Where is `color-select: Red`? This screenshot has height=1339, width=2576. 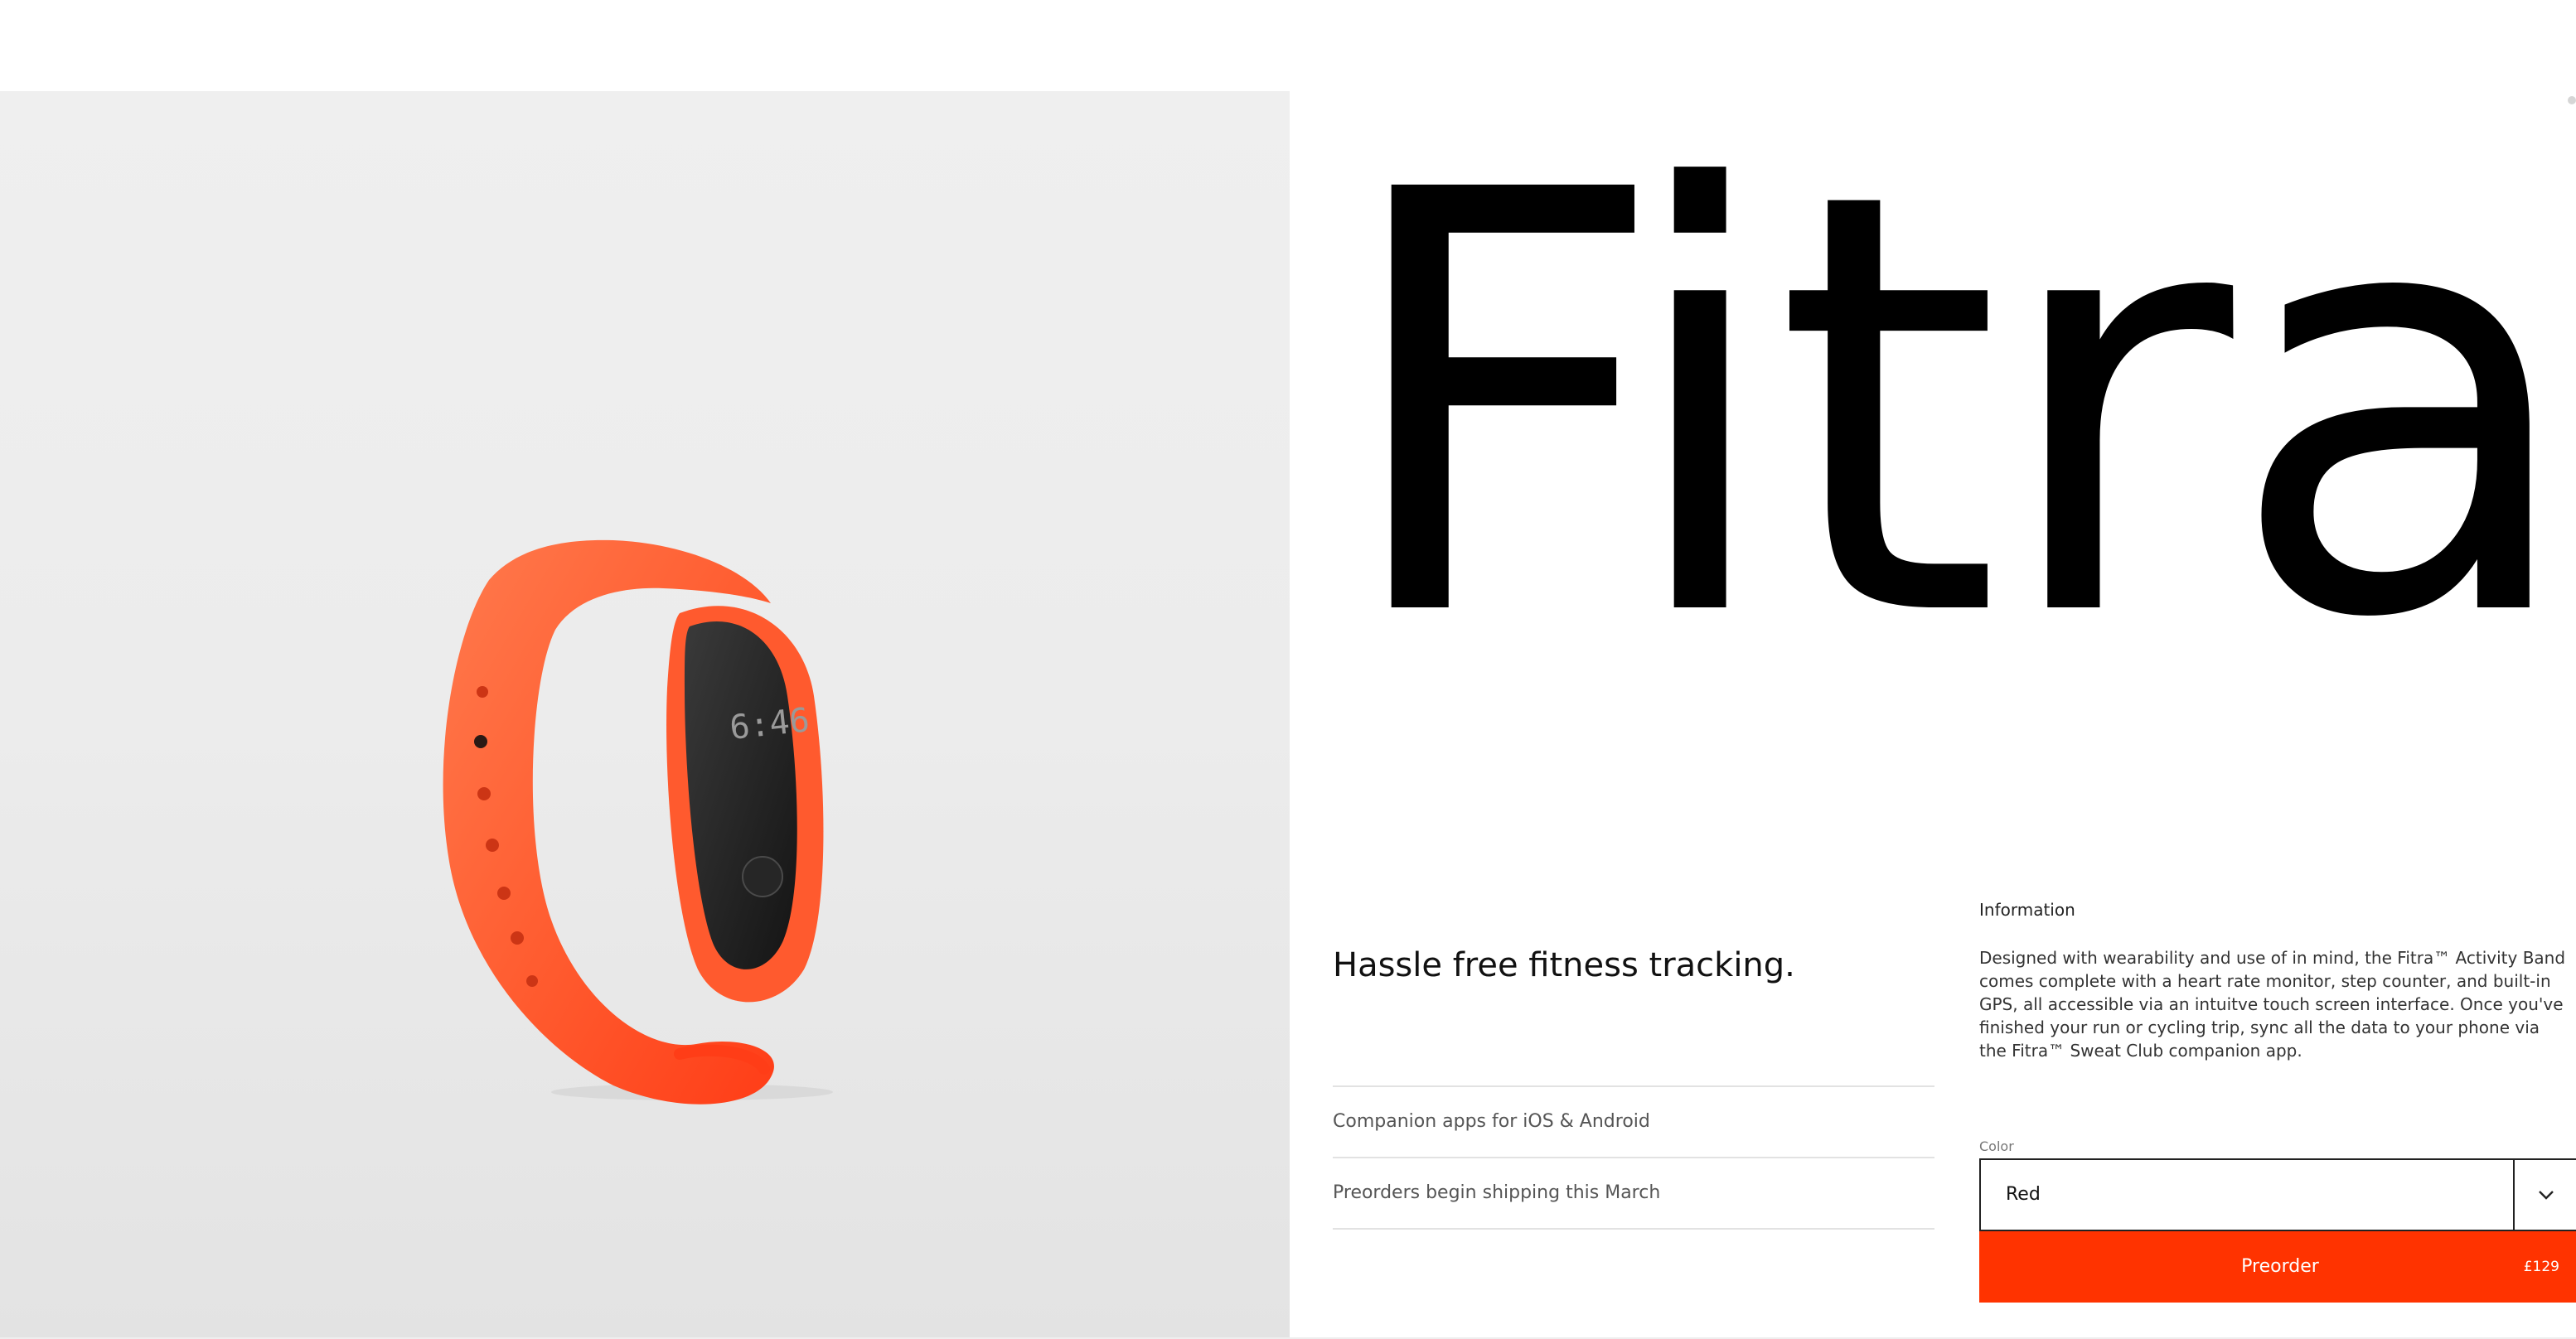
color-select: Red is located at coordinates (2277, 1194).